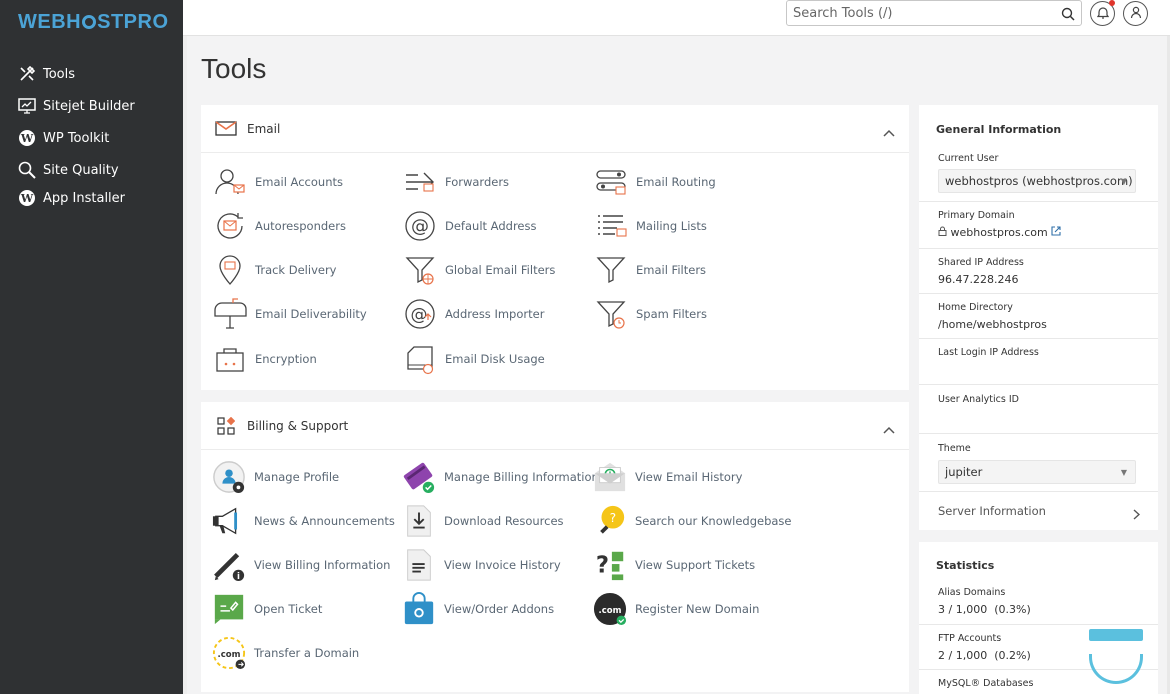 The height and width of the screenshot is (694, 1170). Describe the element at coordinates (611, 314) in the screenshot. I see `funnel-clock-icon` at that location.